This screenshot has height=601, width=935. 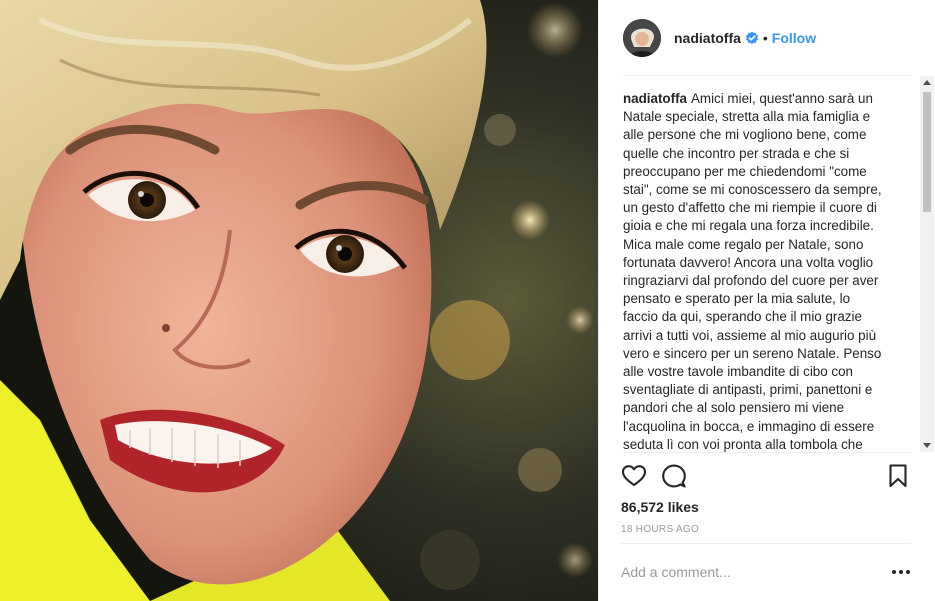 What do you see at coordinates (767, 477) in the screenshot?
I see `action-bar` at bounding box center [767, 477].